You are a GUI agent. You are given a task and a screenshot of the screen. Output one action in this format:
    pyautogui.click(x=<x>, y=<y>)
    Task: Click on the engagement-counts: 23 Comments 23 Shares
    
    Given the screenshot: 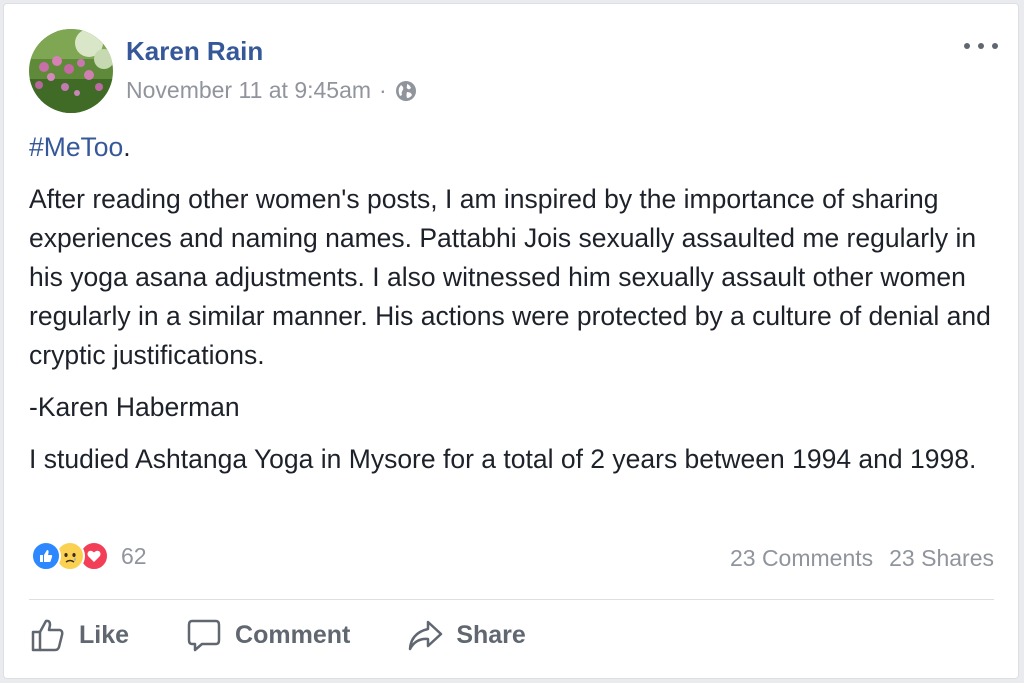 What is the action you would take?
    pyautogui.click(x=862, y=558)
    